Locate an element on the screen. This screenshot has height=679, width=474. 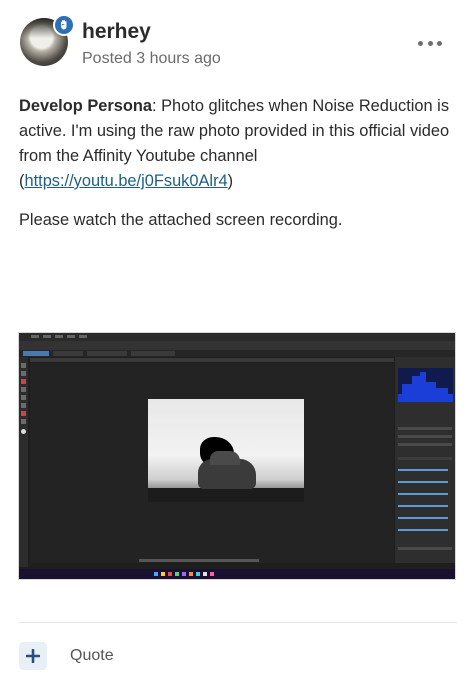
post-bold-lead: Develop Persona is located at coordinates (85, 106).